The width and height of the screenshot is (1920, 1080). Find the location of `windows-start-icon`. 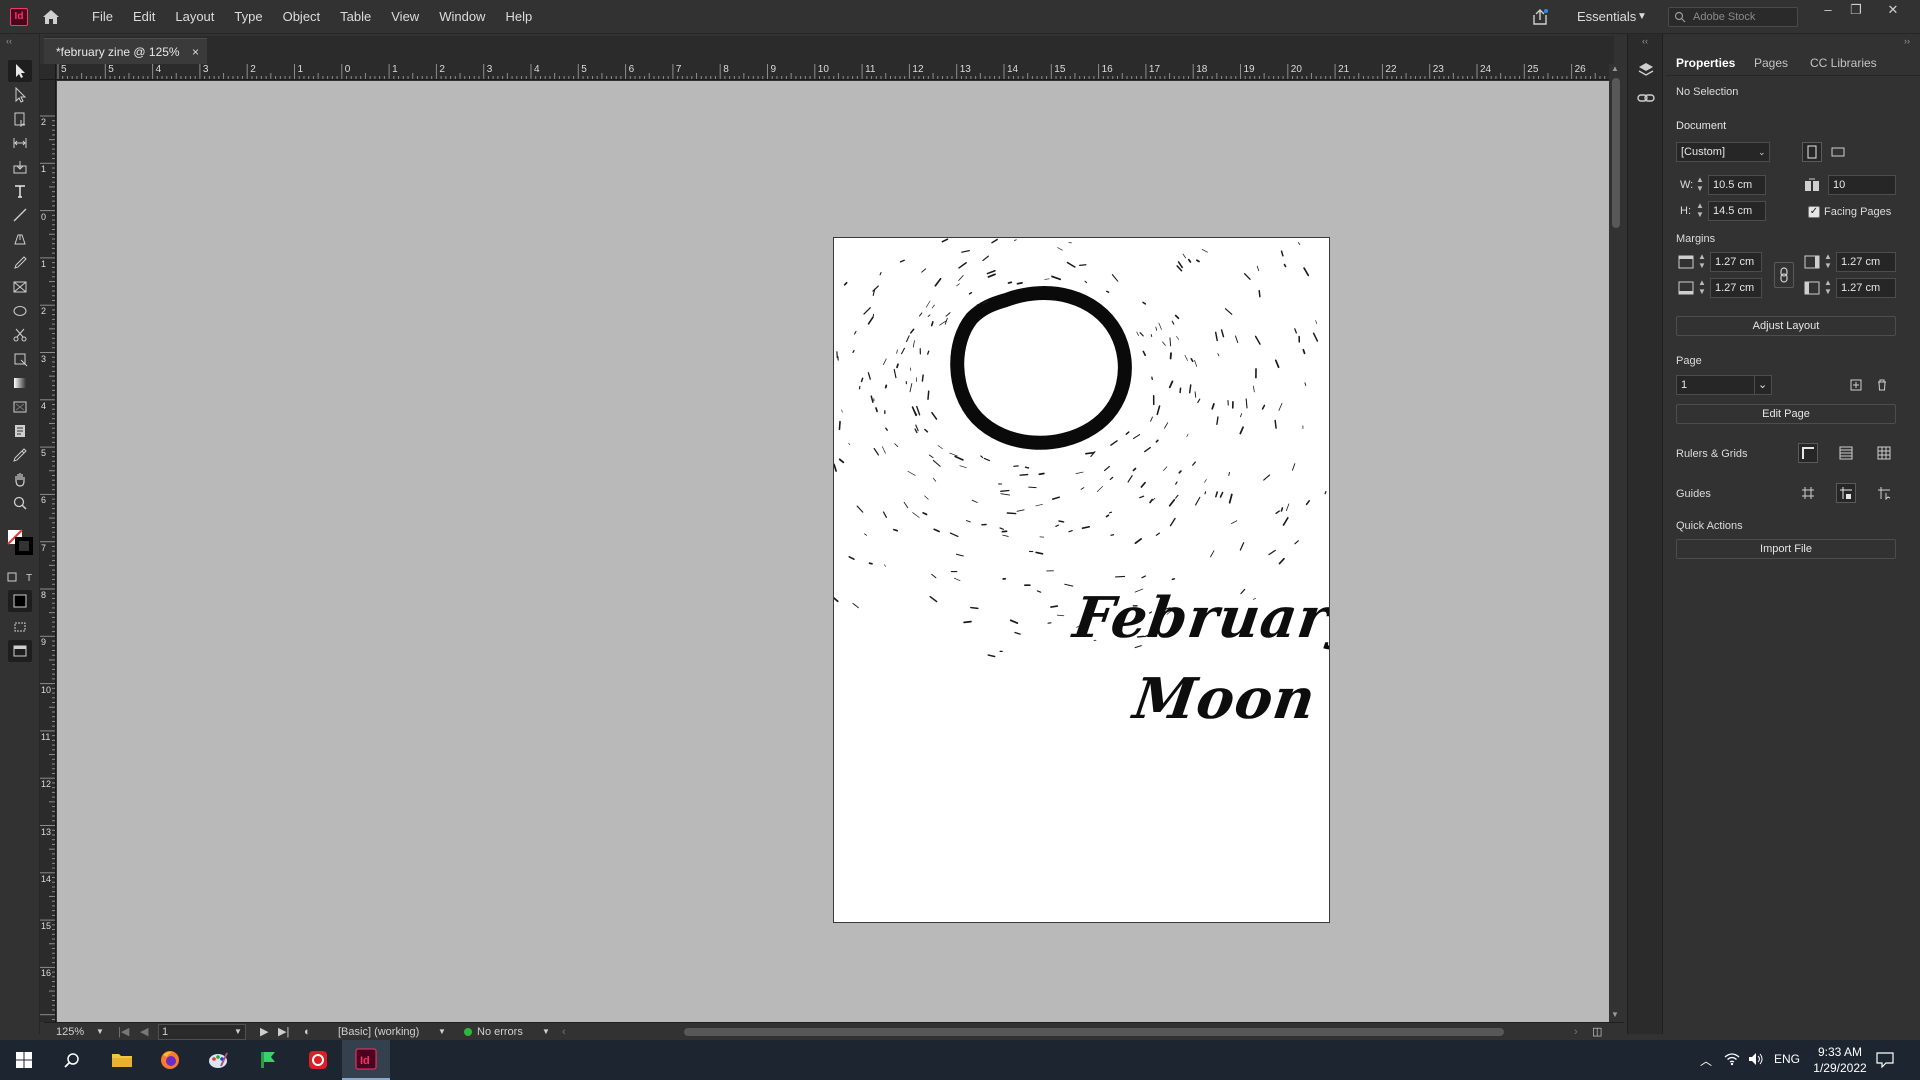

windows-start-icon is located at coordinates (24, 1060).